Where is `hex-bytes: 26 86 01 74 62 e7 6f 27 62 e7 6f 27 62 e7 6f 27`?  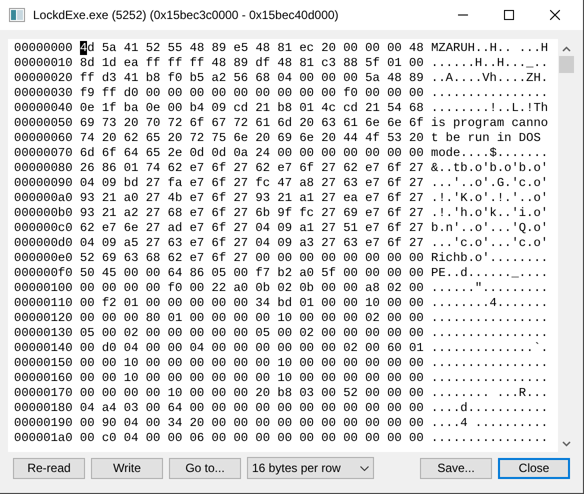 hex-bytes: 26 86 01 74 62 e7 6f 27 62 e7 6f 27 62 e7 6f 27 is located at coordinates (252, 168).